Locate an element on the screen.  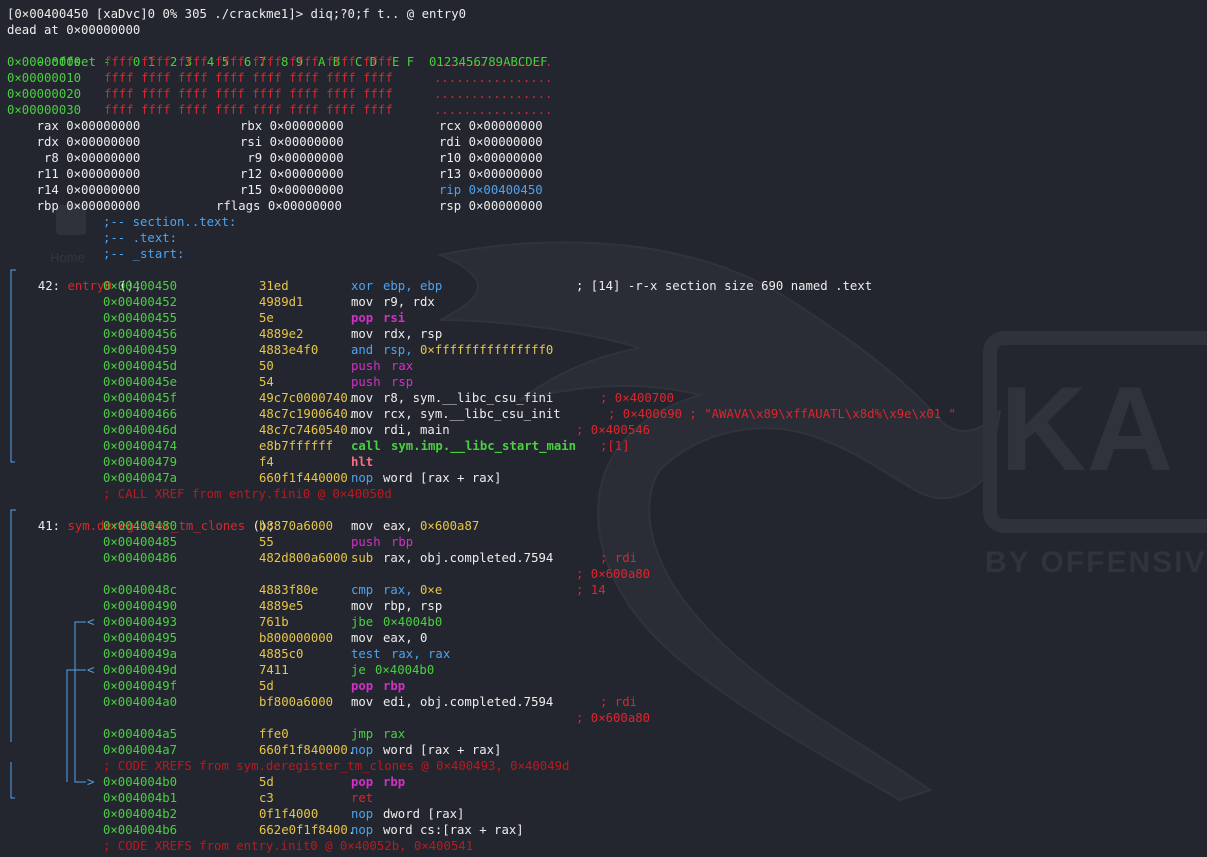
disasm-comment: ; 0×400700 is located at coordinates (637, 398).